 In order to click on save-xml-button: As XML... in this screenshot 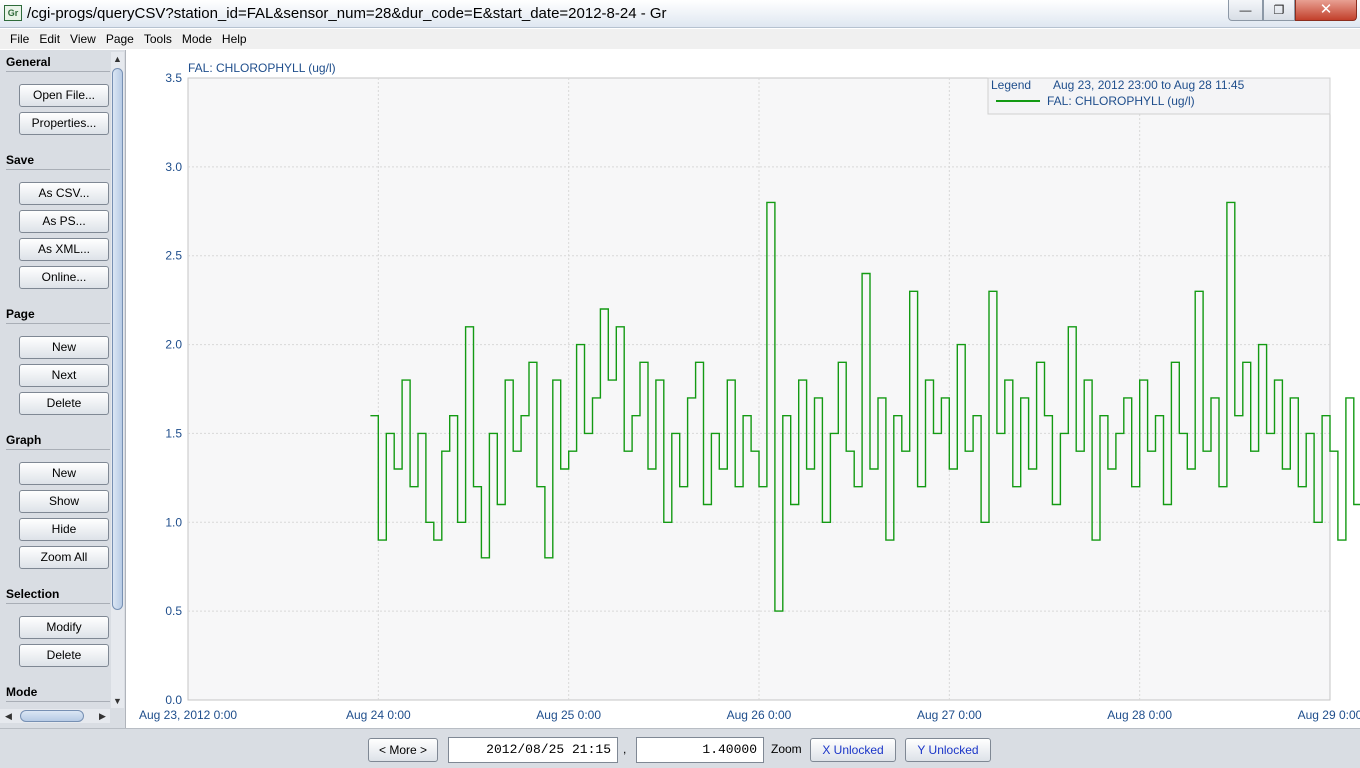, I will do `click(64, 249)`.